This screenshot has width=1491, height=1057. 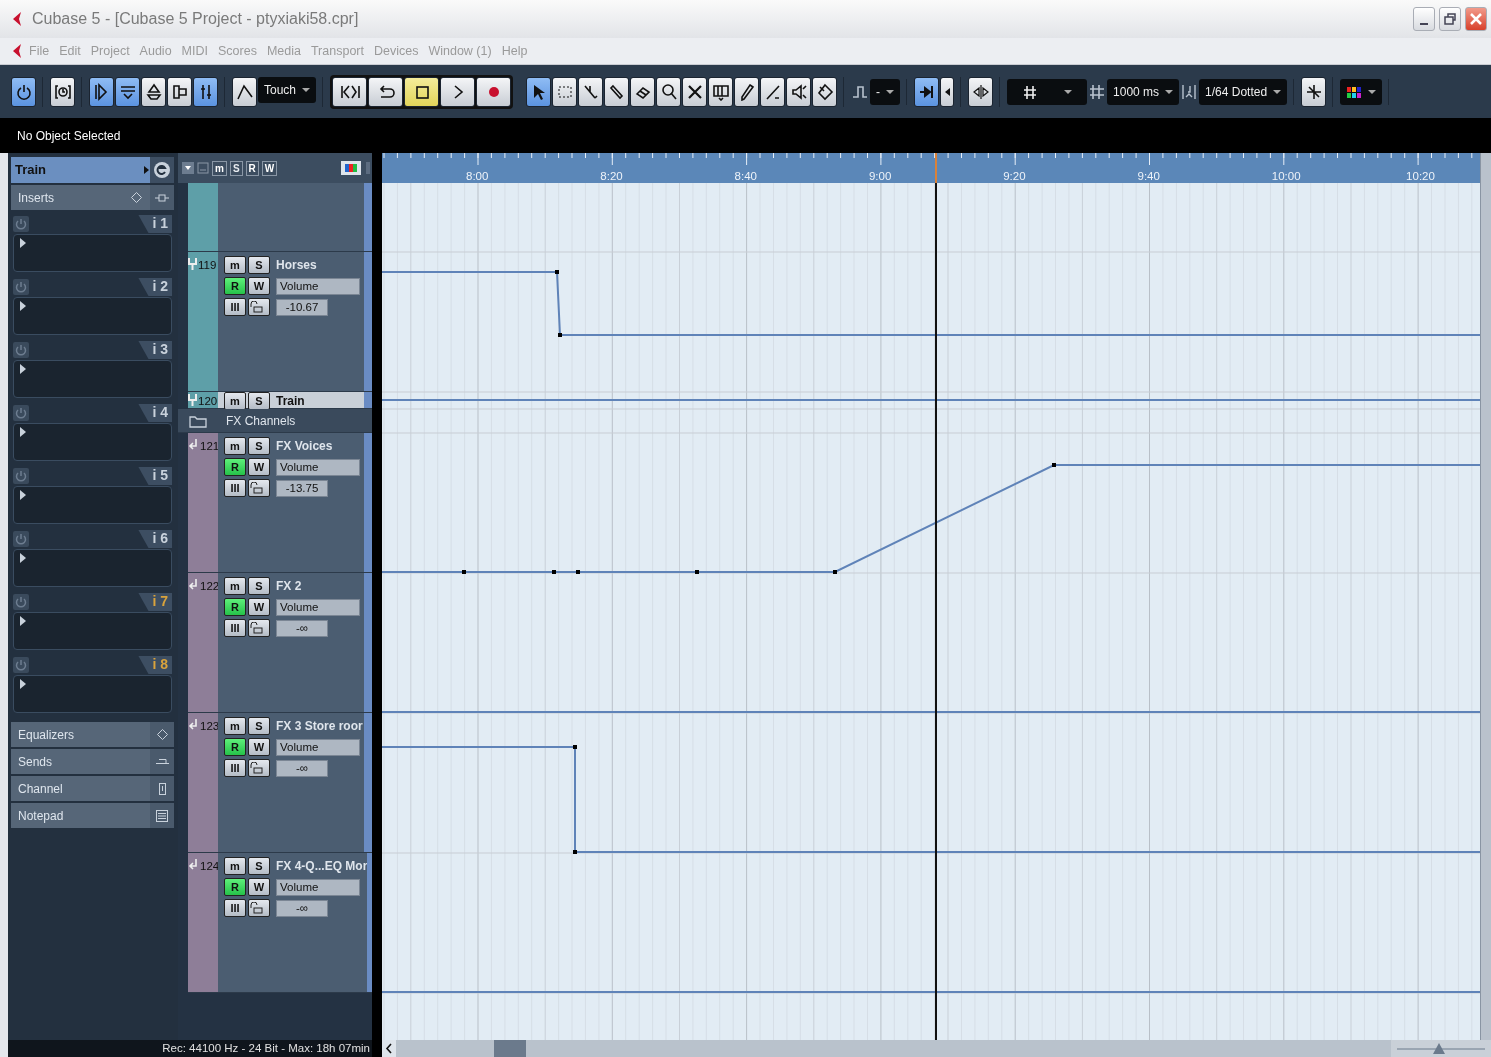 I want to click on skip-button, so click(x=350, y=91).